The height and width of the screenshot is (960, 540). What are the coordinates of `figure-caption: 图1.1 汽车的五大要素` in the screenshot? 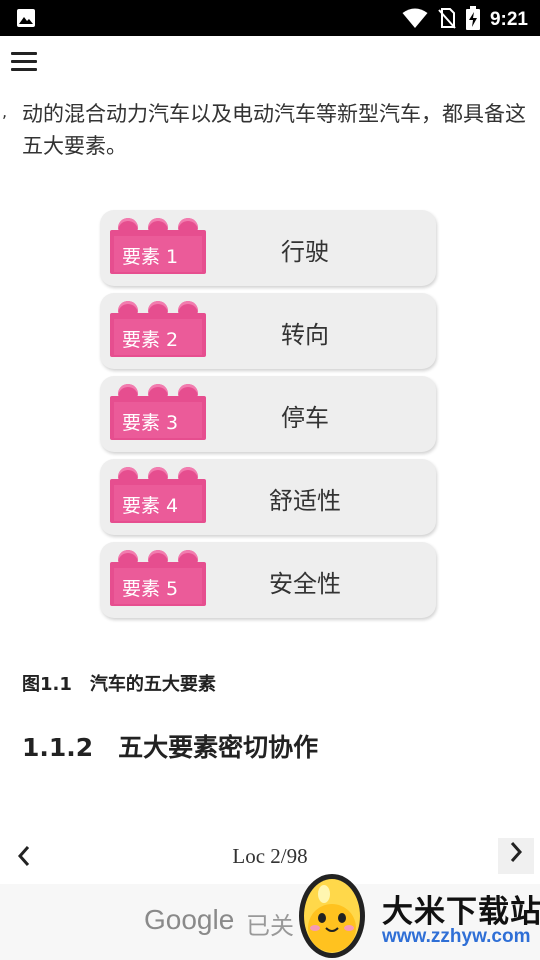 It's located at (119, 684).